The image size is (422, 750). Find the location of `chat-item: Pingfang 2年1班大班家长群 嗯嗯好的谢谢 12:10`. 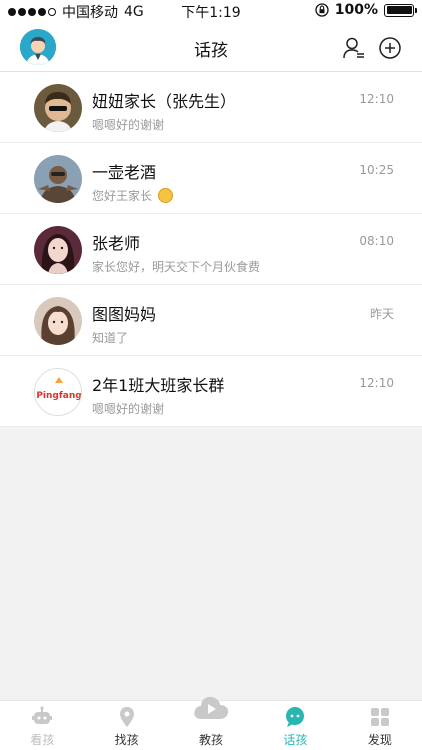

chat-item: Pingfang 2年1班大班家长群 嗯嗯好的谢谢 12:10 is located at coordinates (211, 391).